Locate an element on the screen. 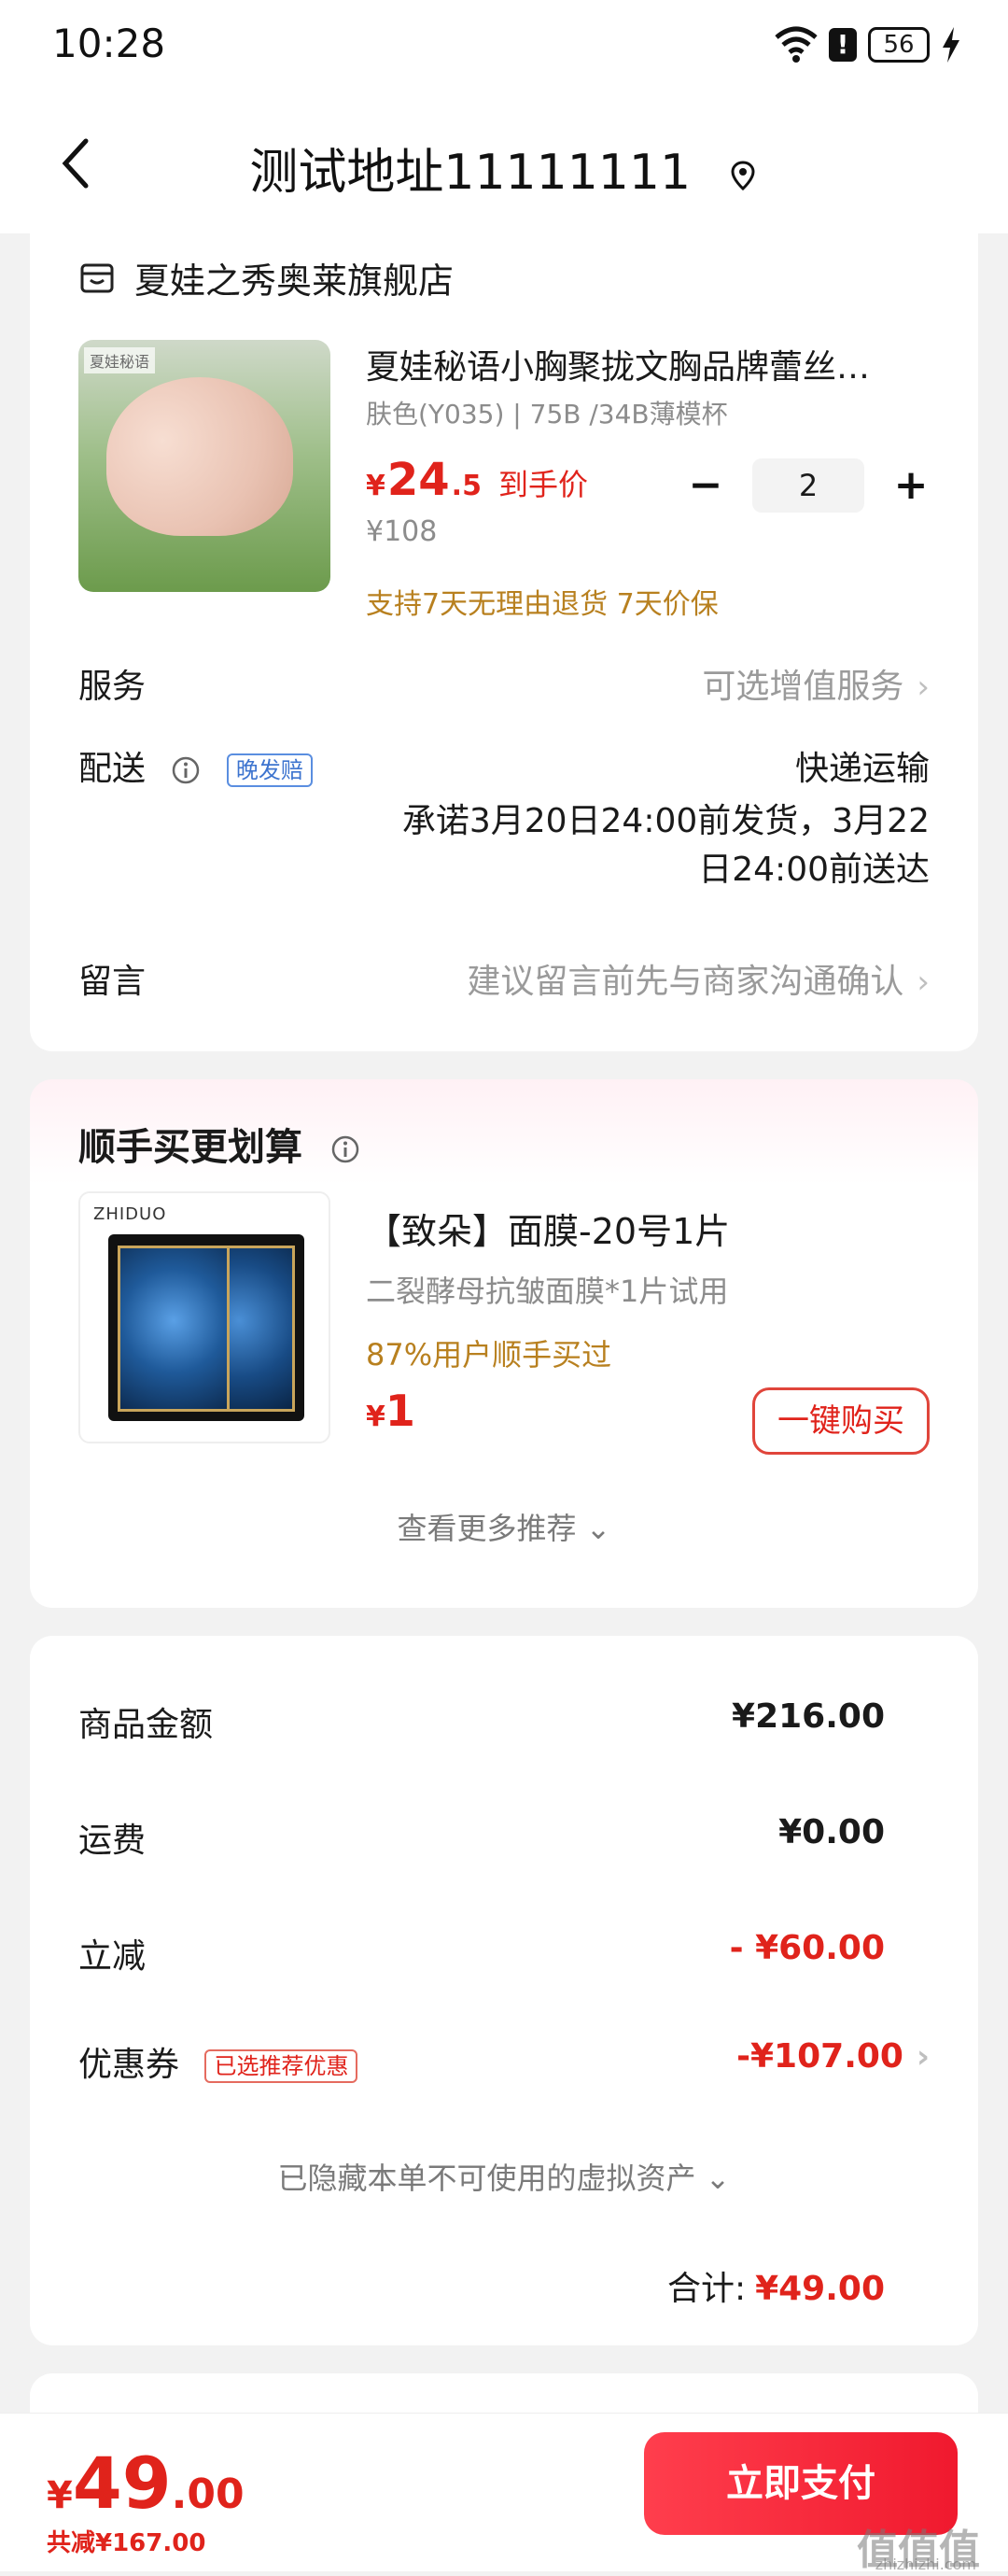  delivery-promise-line2: 日24:00前送达 is located at coordinates (814, 870).